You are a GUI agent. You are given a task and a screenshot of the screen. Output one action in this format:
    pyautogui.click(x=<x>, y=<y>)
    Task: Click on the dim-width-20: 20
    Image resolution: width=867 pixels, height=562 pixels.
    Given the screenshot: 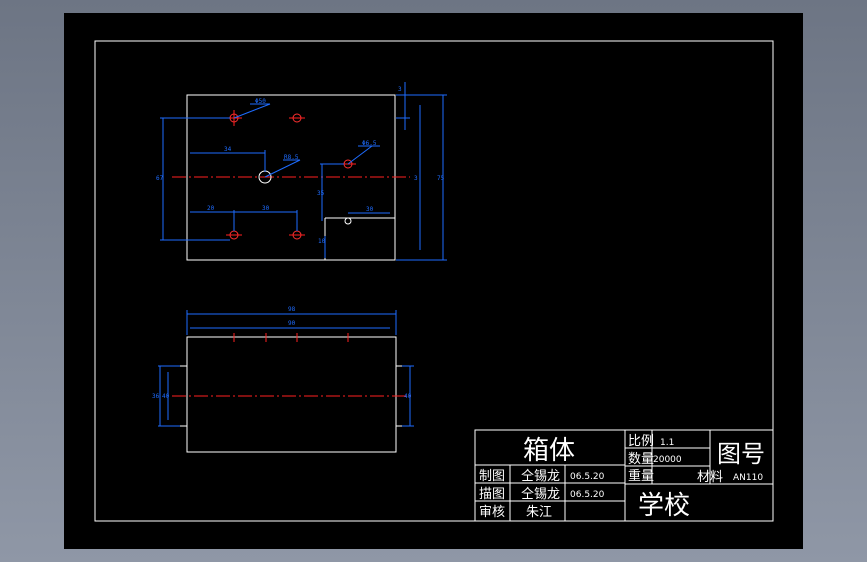 What is the action you would take?
    pyautogui.click(x=211, y=208)
    